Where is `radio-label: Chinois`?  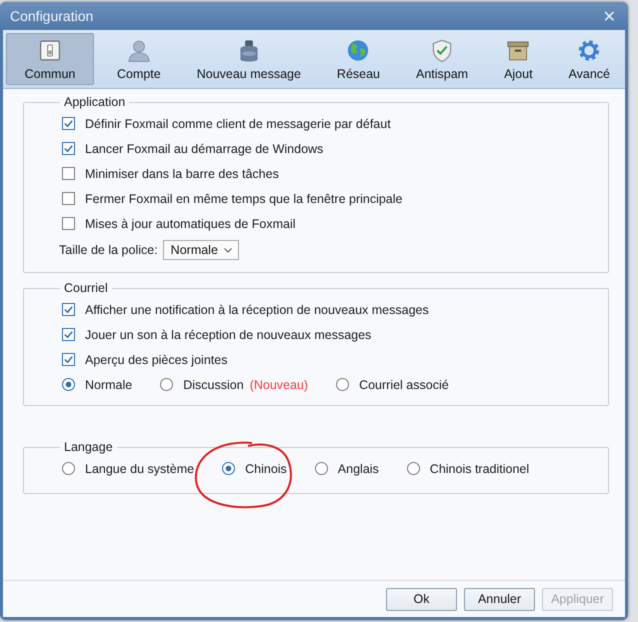 radio-label: Chinois is located at coordinates (266, 469).